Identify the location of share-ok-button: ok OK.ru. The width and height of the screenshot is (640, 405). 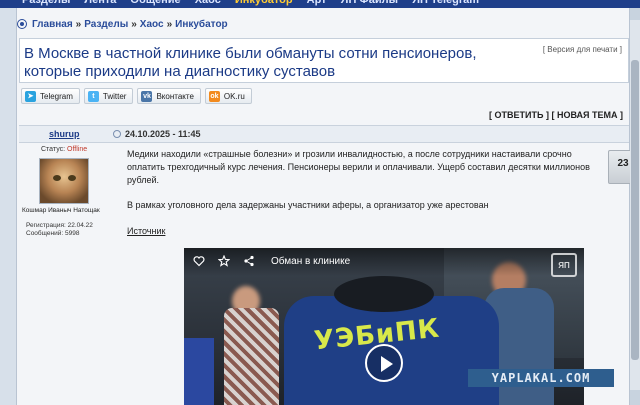
(228, 96).